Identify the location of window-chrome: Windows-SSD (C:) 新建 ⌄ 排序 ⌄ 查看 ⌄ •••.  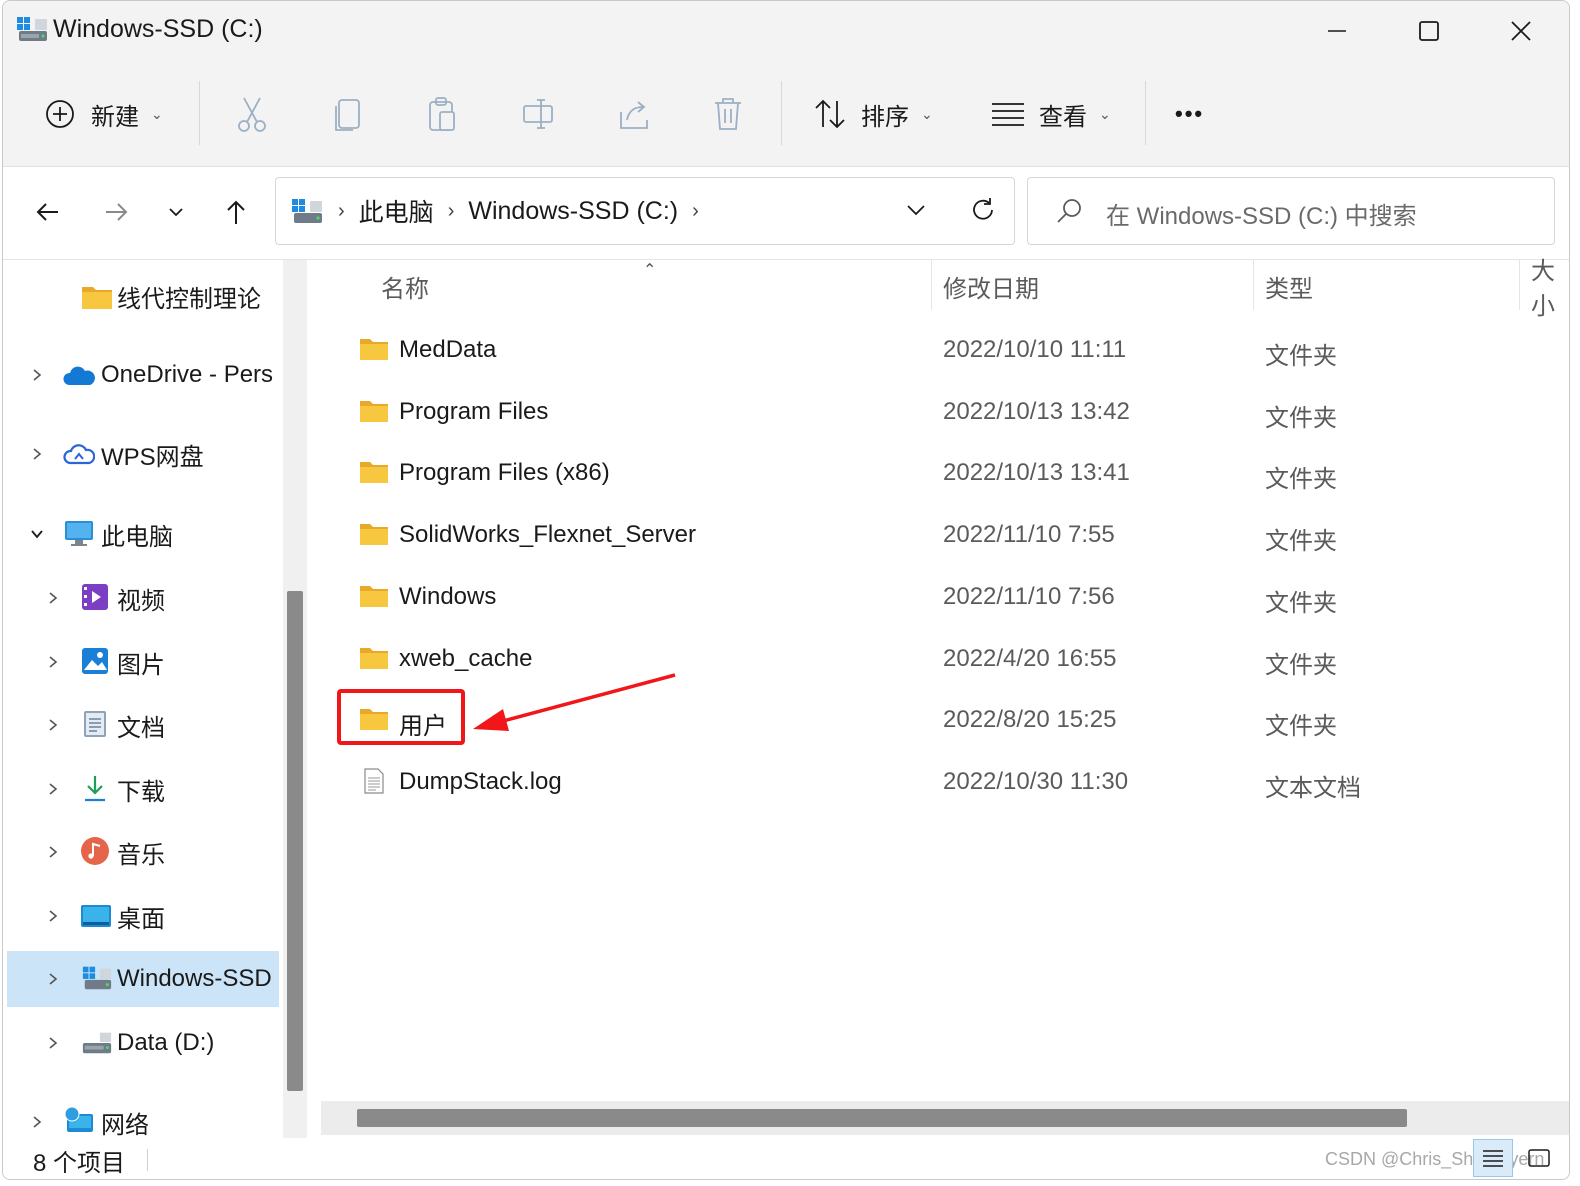
(786, 84).